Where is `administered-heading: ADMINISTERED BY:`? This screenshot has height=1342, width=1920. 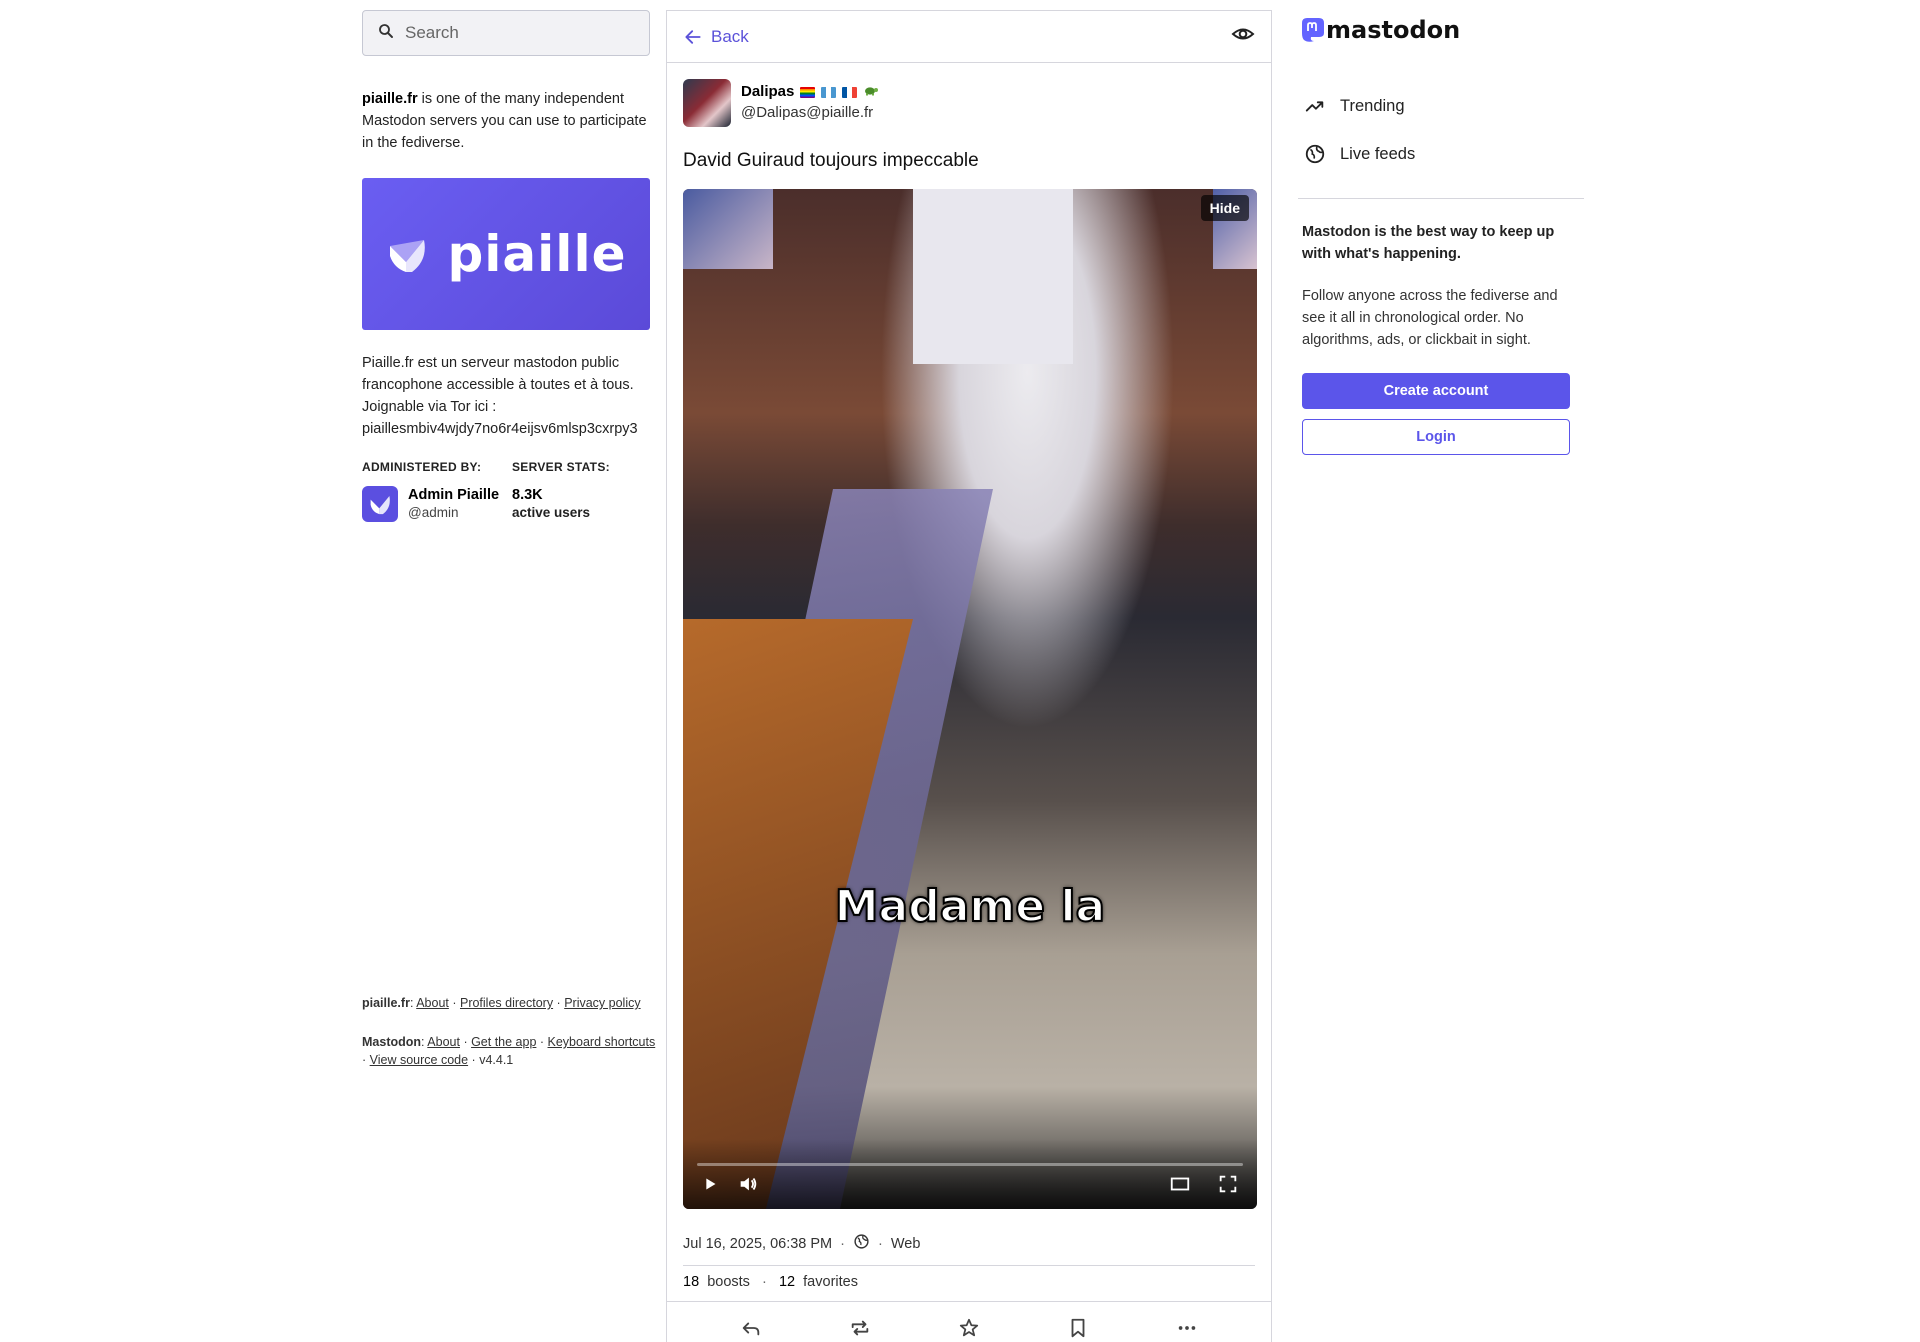
administered-heading: ADMINISTERED BY: is located at coordinates (422, 467).